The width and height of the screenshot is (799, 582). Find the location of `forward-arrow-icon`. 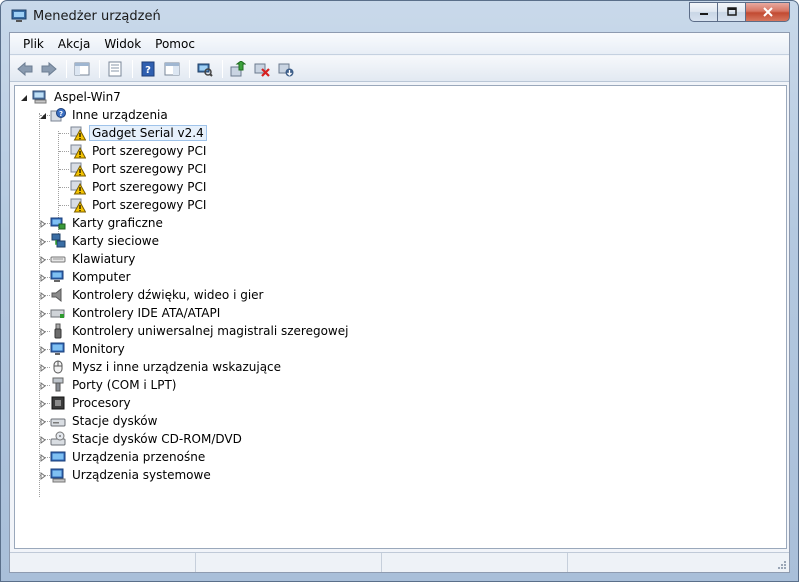

forward-arrow-icon is located at coordinates (49, 68).